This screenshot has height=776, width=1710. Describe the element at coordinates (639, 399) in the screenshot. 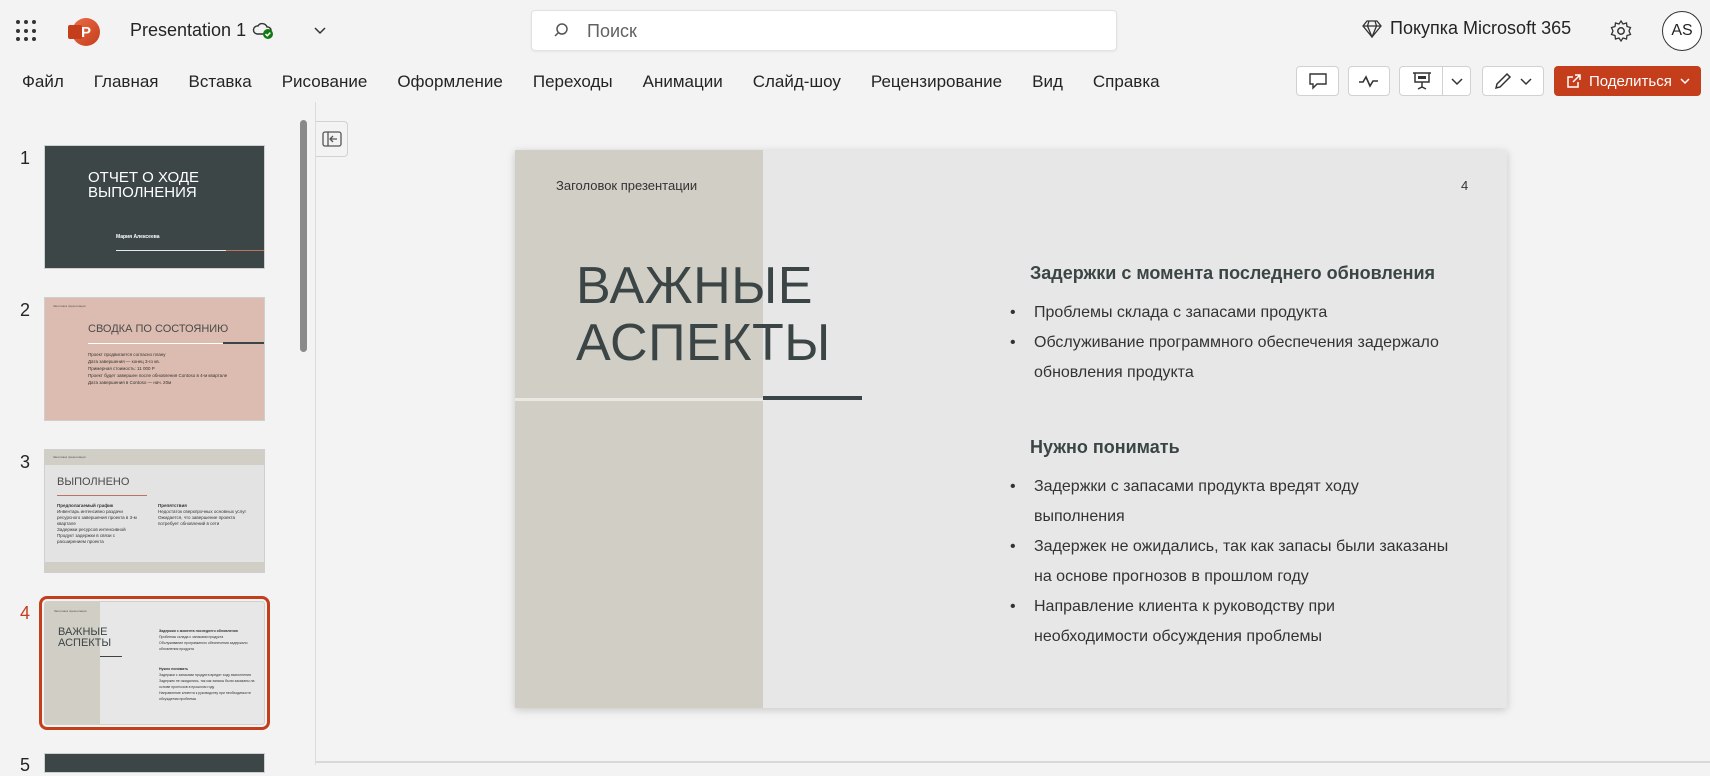

I see `slide-rule-light` at that location.